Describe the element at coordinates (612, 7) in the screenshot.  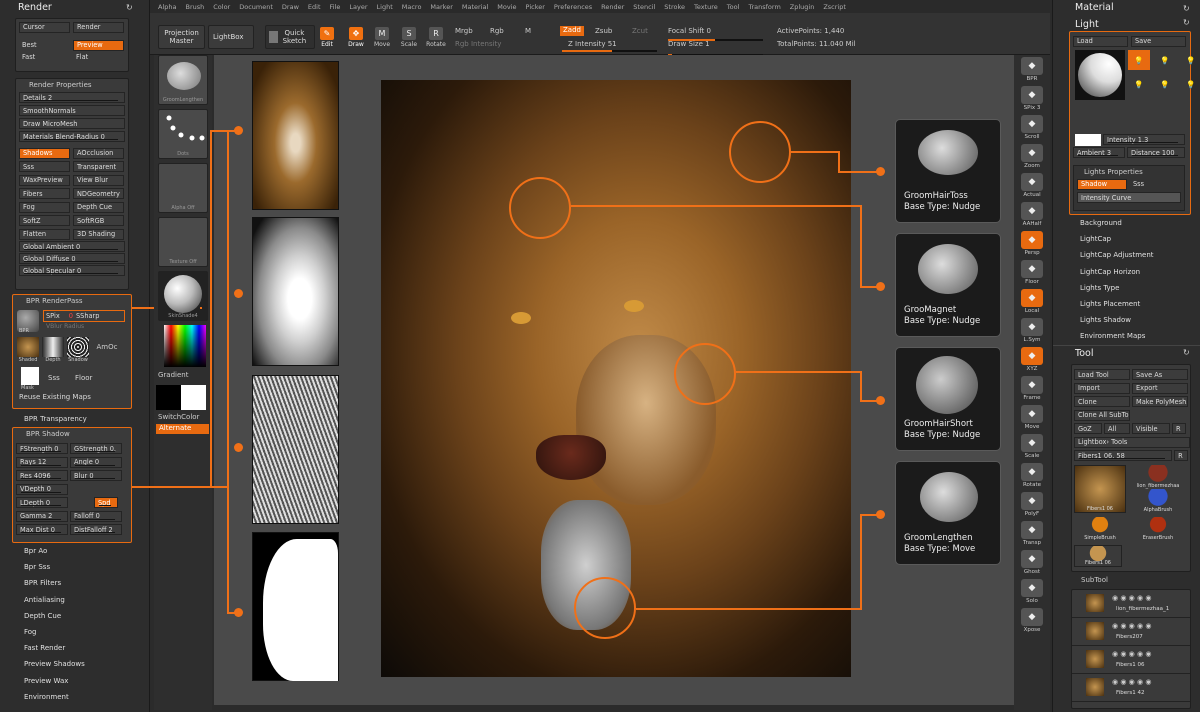
I see `menu-render: Render` at that location.